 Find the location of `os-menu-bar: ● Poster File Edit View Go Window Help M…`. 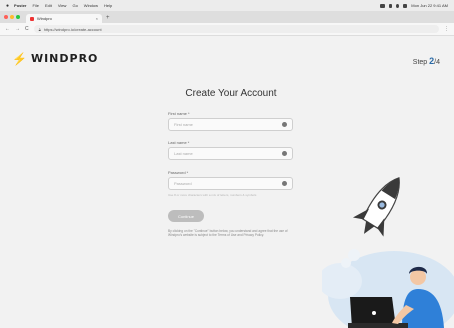

os-menu-bar: ● Poster File Edit View Go Window Help M… is located at coordinates (227, 5).